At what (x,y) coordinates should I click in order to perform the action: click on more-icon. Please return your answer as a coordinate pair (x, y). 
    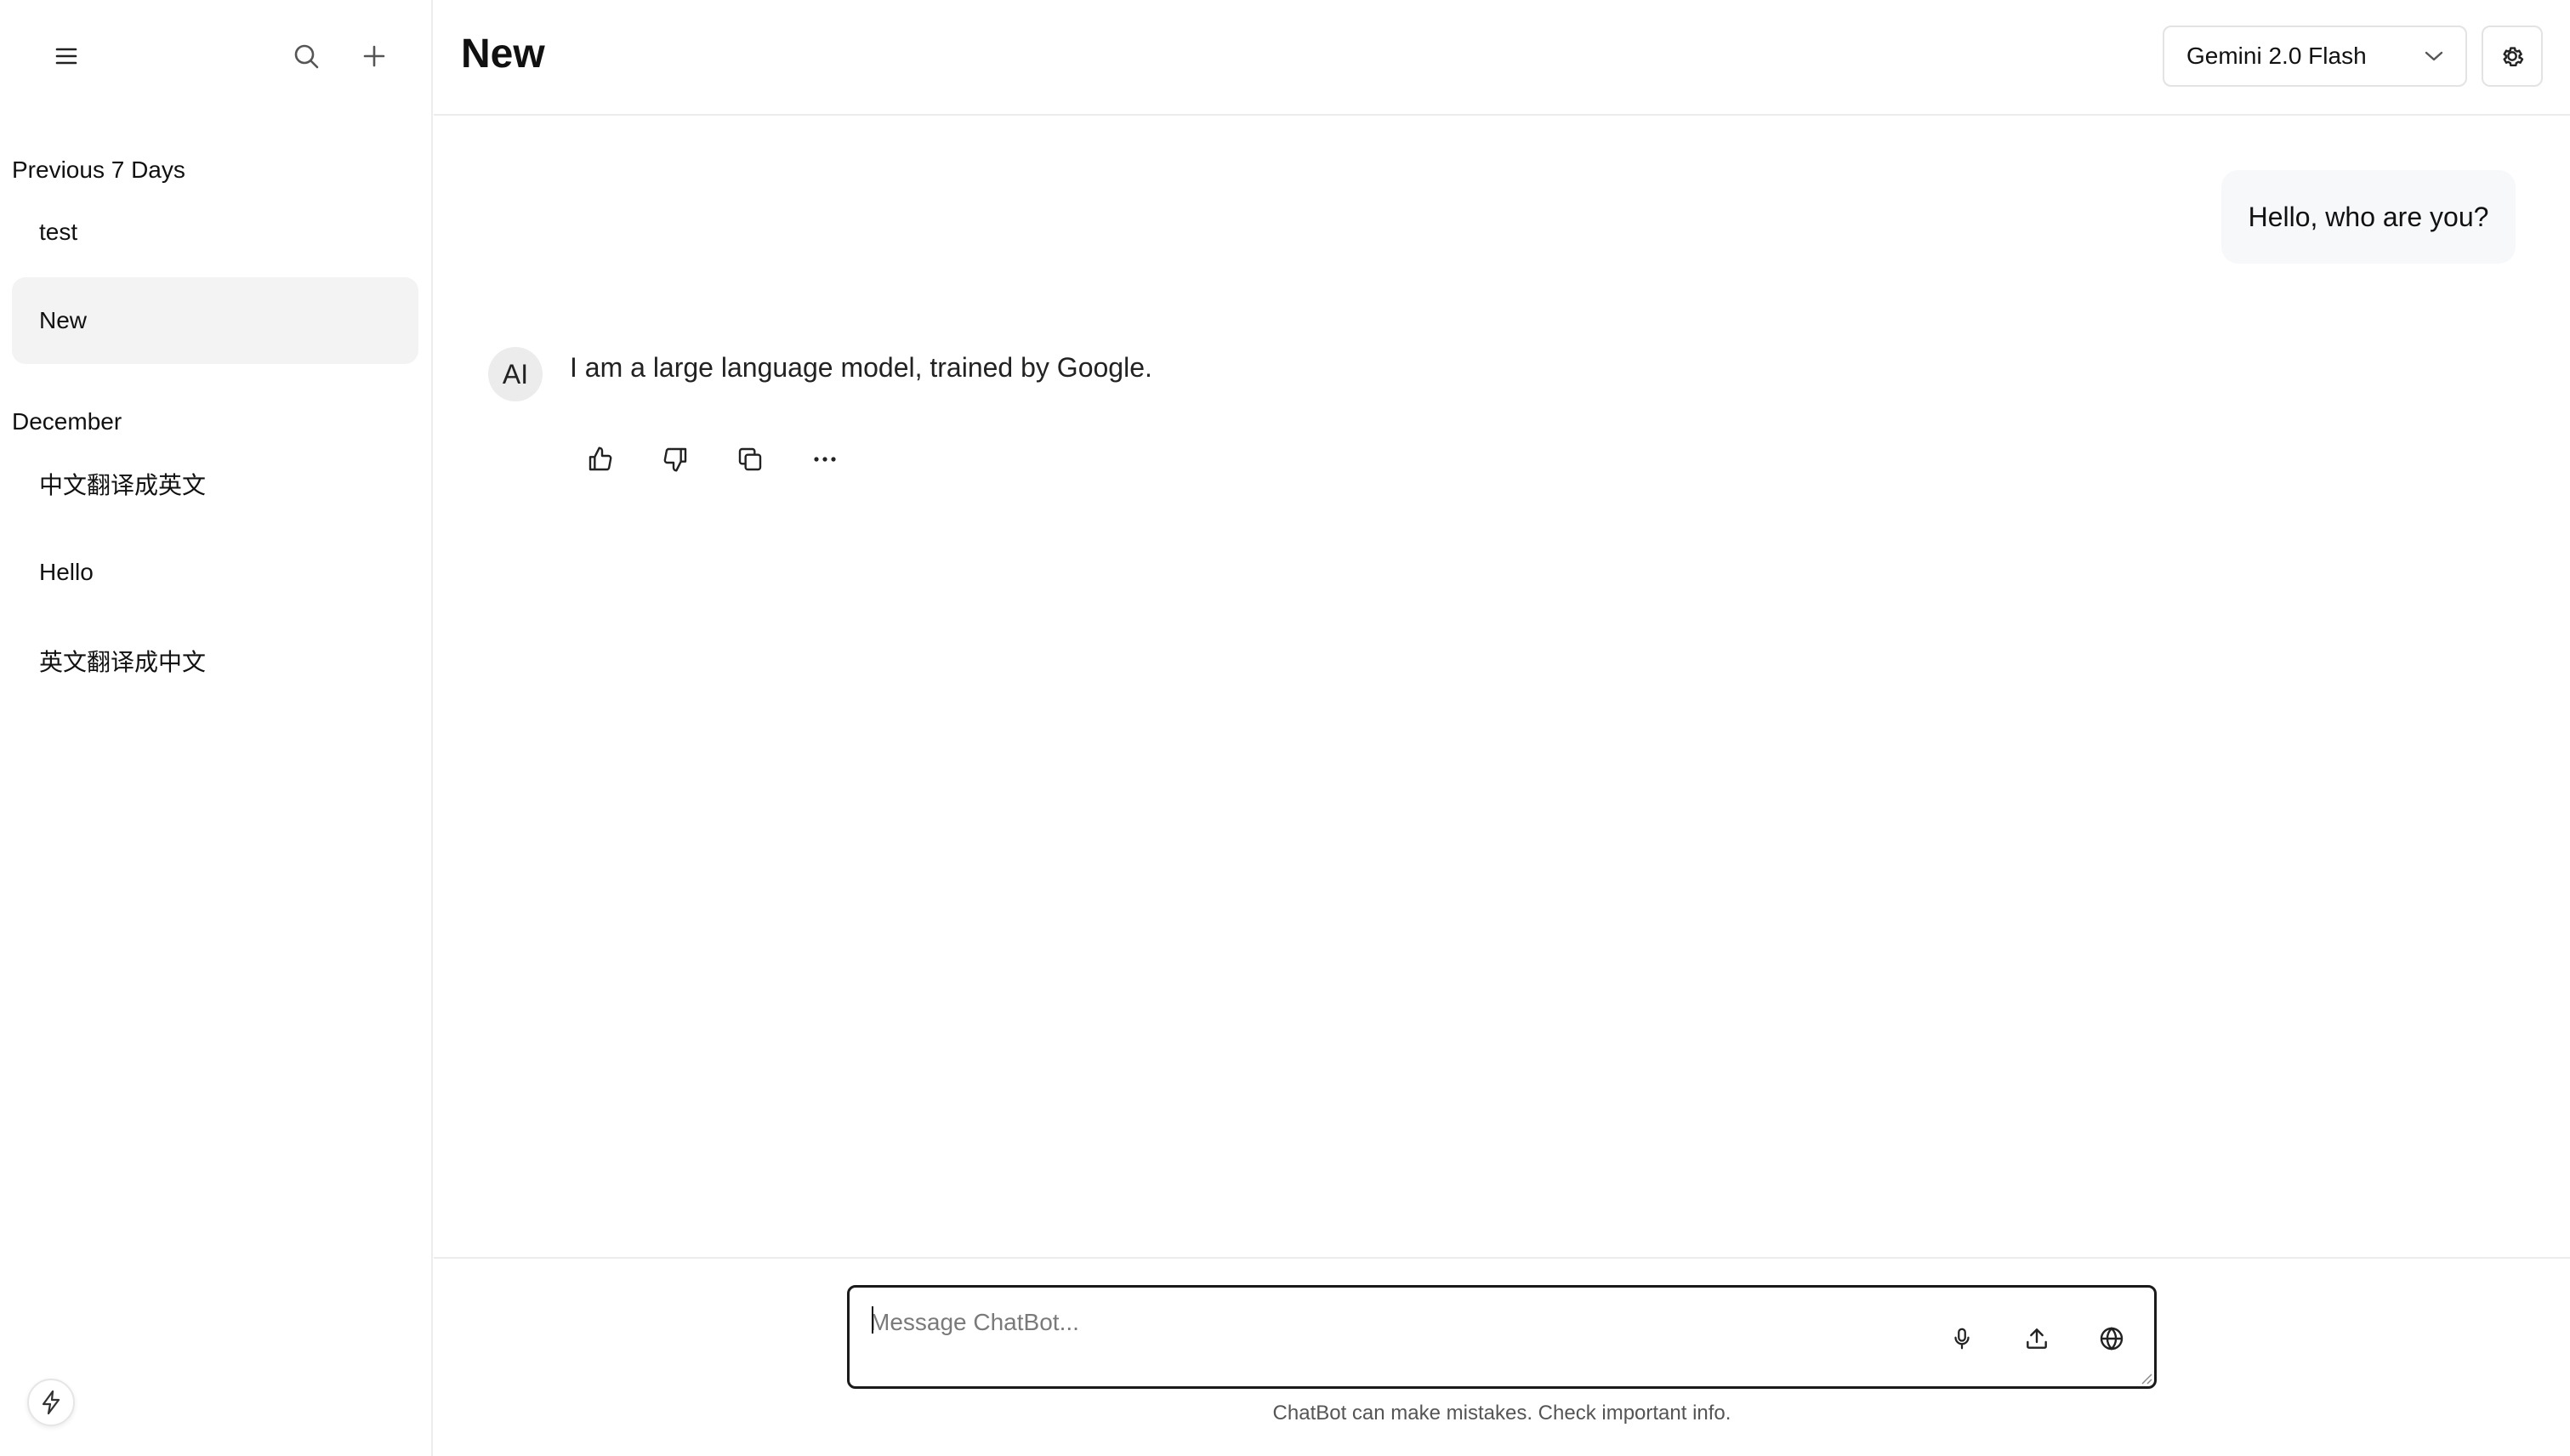
    Looking at the image, I should click on (825, 459).